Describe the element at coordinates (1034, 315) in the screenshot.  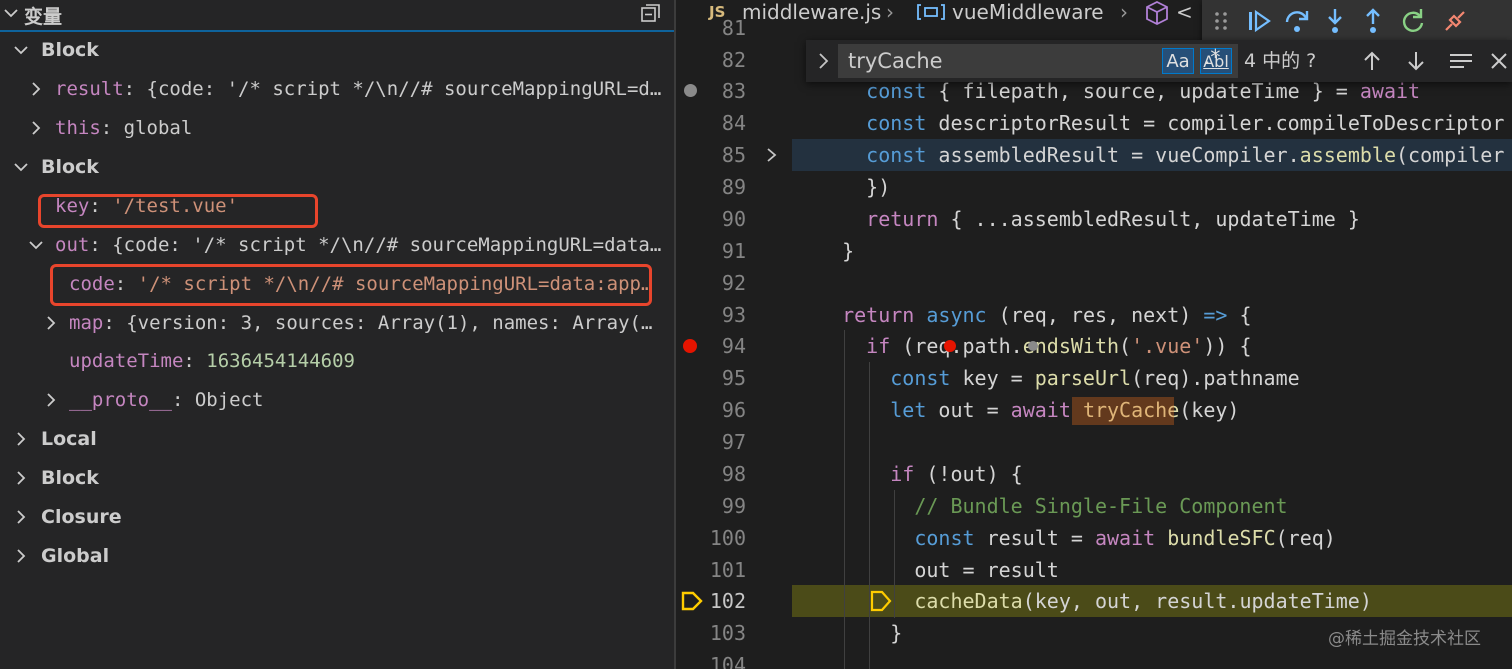
I see `code-line: return async (req, res, next) => {` at that location.